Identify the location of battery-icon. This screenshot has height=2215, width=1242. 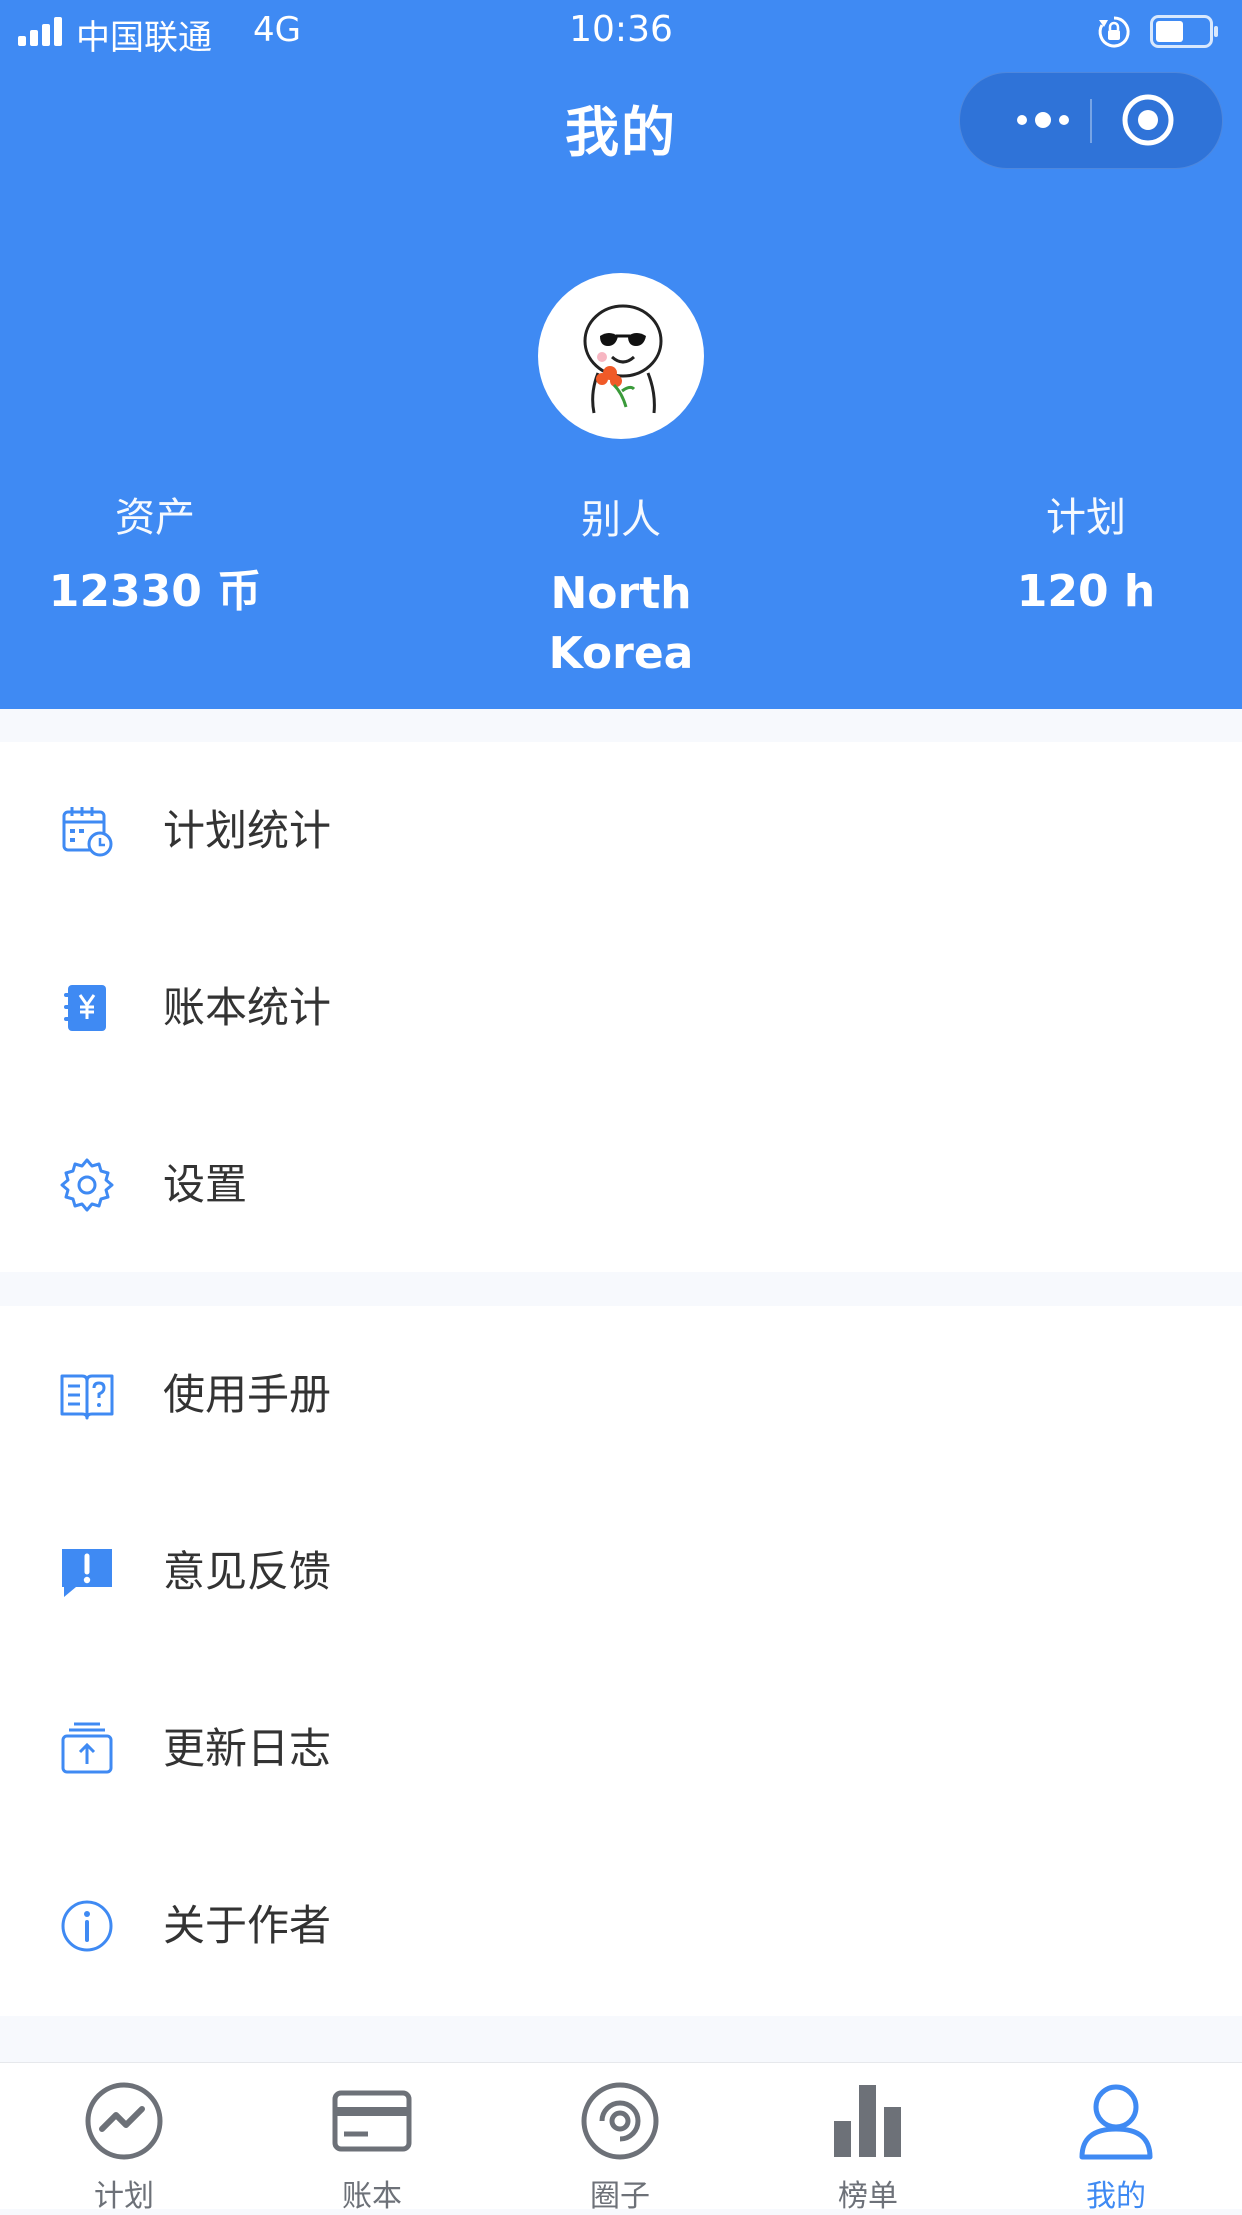
(1184, 31).